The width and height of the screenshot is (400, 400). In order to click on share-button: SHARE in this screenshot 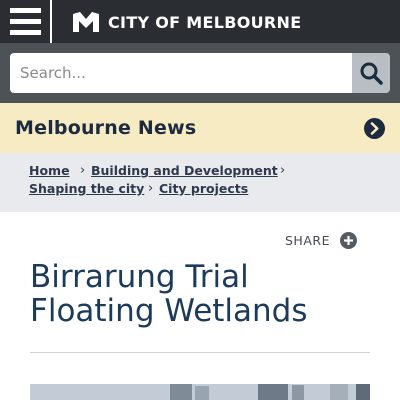, I will do `click(321, 240)`.